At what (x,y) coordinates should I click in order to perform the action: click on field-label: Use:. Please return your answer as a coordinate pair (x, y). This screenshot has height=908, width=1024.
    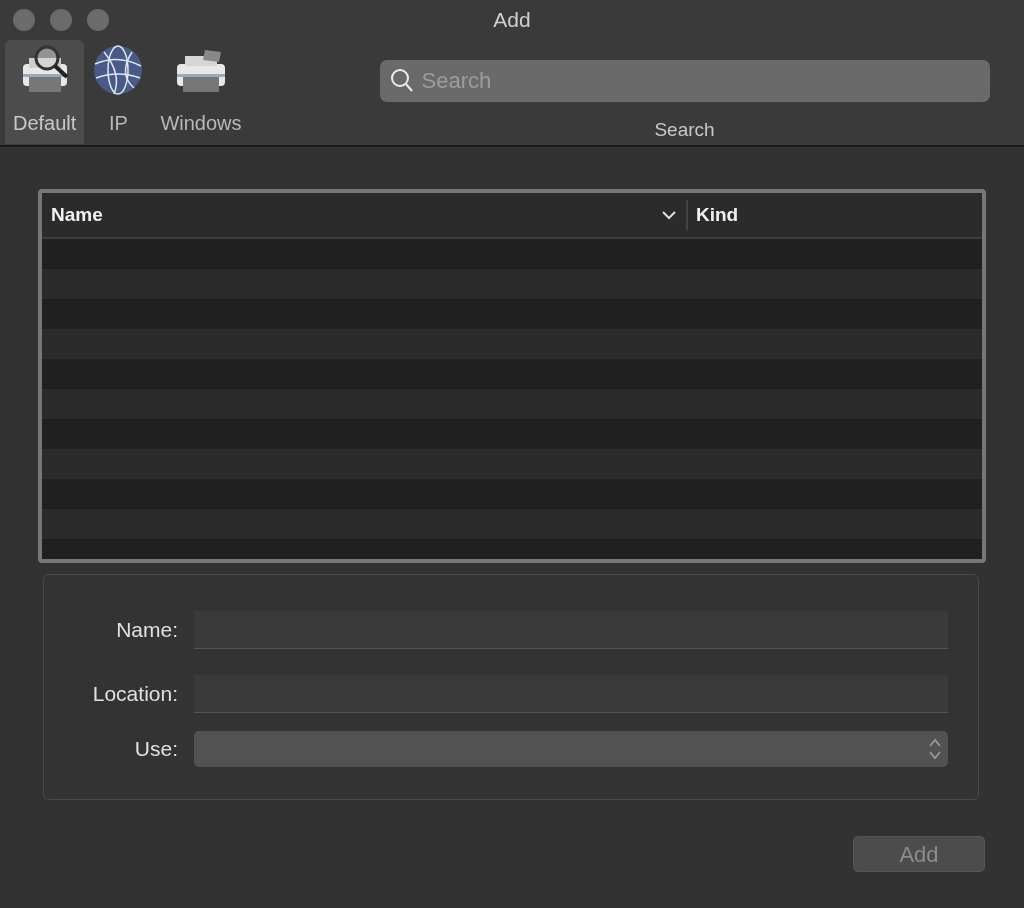
    Looking at the image, I should click on (156, 749).